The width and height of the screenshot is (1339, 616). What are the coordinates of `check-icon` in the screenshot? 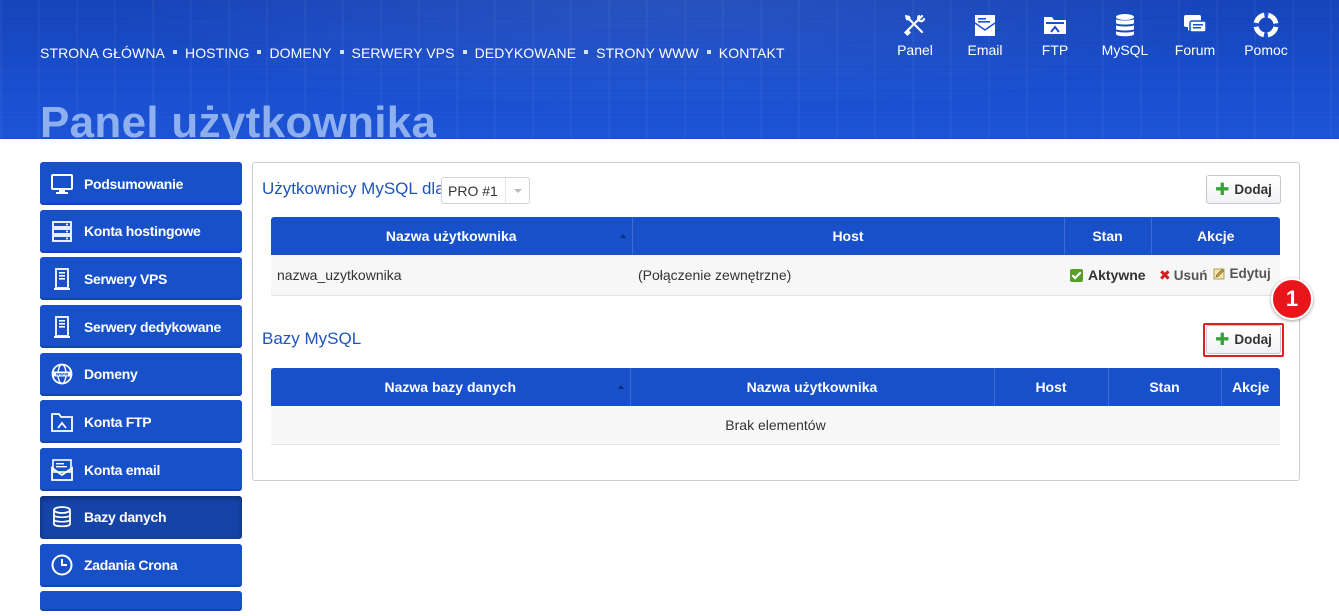 It's located at (1076, 275).